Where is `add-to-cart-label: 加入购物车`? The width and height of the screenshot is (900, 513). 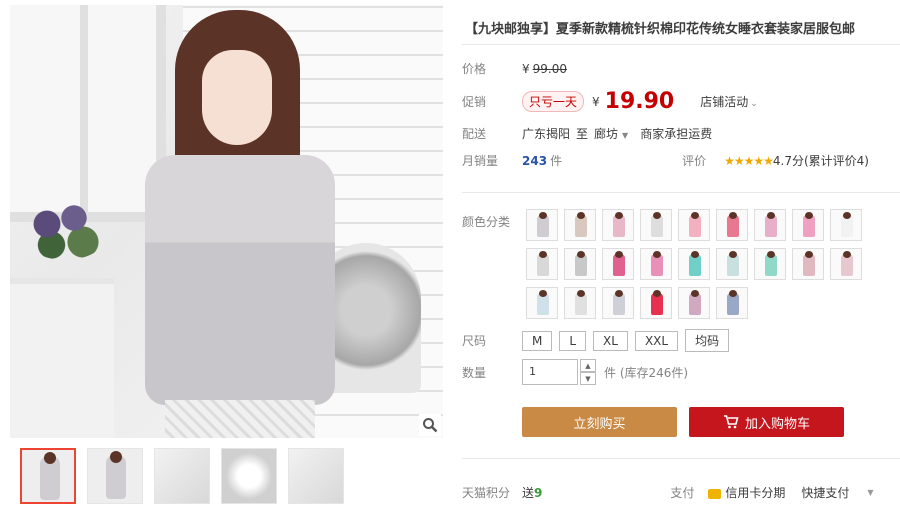 add-to-cart-label: 加入购物车 is located at coordinates (777, 424).